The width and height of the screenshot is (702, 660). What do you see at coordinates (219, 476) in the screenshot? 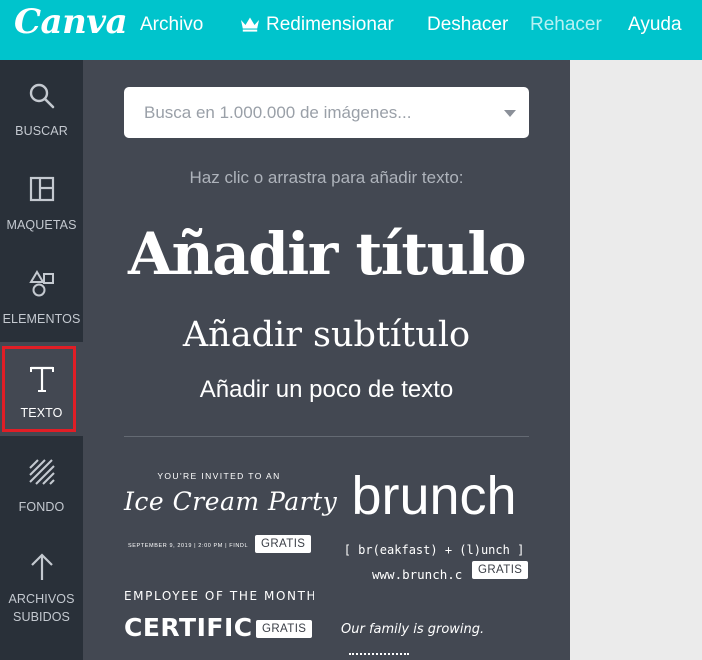
I see `template-line: YOU'RE INVITED TO AN` at bounding box center [219, 476].